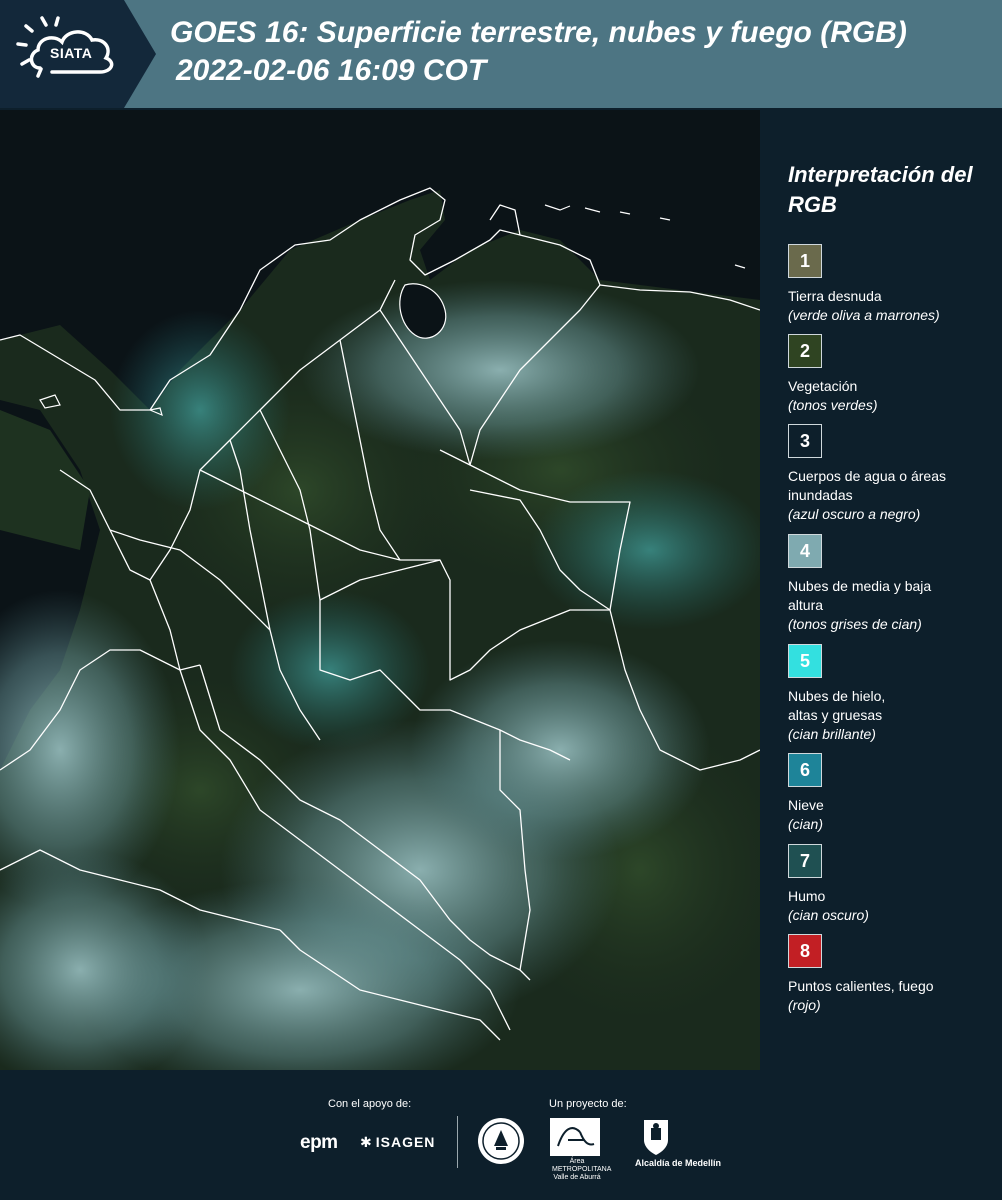 This screenshot has height=1200, width=1002. Describe the element at coordinates (805, 351) in the screenshot. I see `legend-swatch-2: 2` at that location.